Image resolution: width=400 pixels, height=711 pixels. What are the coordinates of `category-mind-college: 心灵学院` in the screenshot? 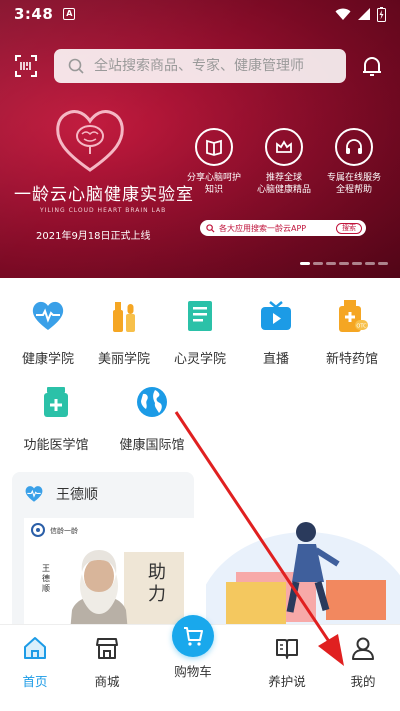 It's located at (200, 331).